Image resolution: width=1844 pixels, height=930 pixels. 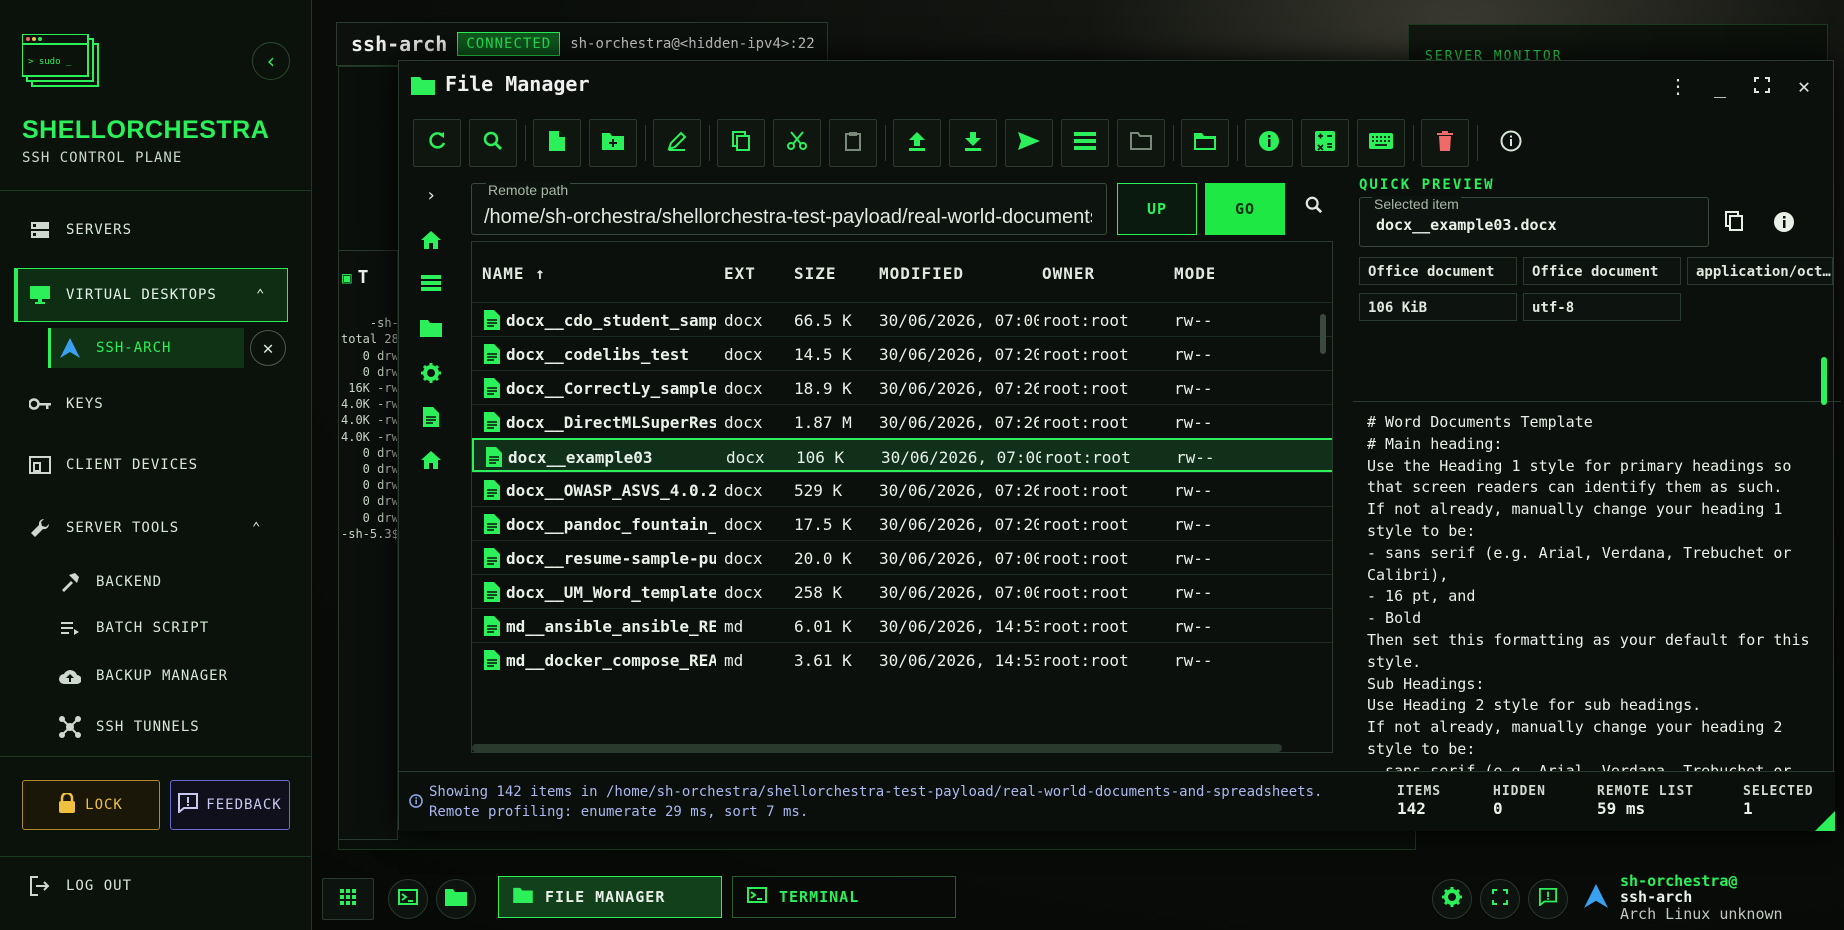 I want to click on fullscreen-button, so click(x=1500, y=899).